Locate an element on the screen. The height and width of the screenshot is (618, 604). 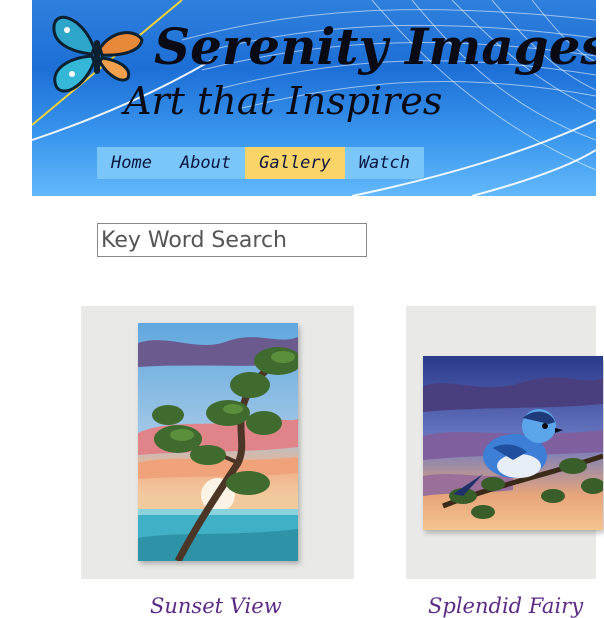
gallery-caption-splendid-fairy: Splendid Fairy is located at coordinates (505, 606).